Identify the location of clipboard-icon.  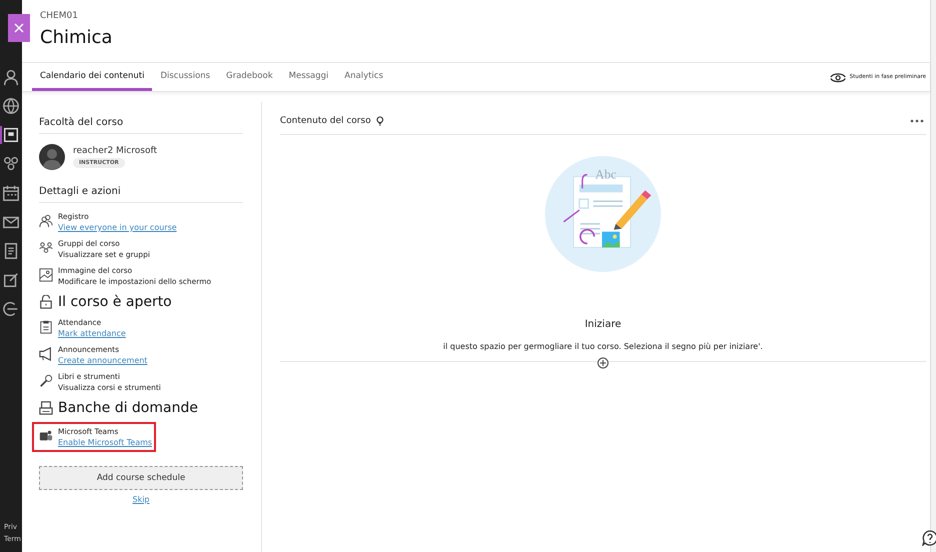
(46, 327).